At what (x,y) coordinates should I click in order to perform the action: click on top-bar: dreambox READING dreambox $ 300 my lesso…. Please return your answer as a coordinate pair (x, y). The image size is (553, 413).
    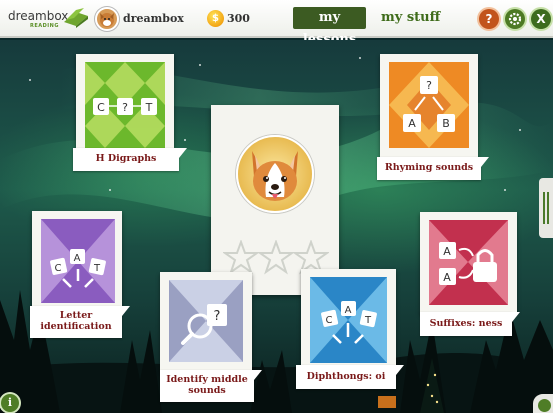
    Looking at the image, I should click on (276, 23).